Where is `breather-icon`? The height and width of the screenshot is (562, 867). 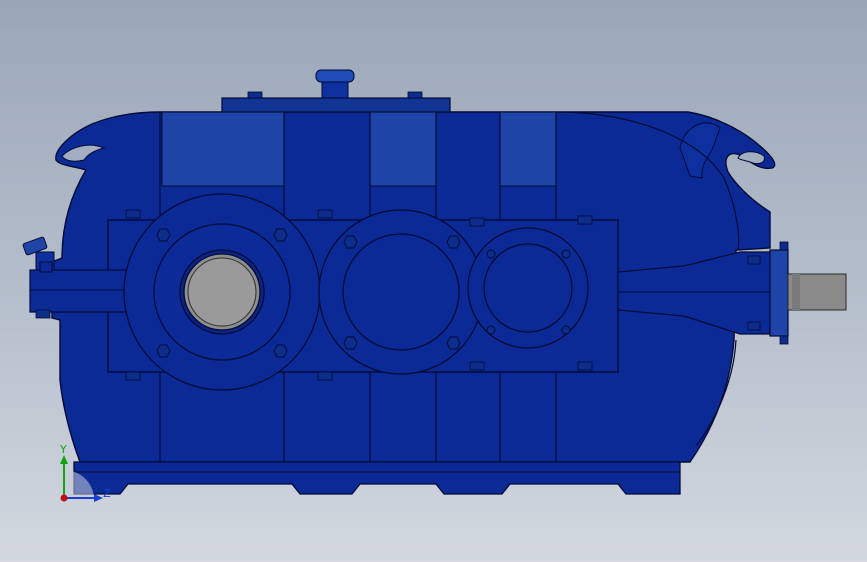
breather-icon is located at coordinates (335, 84).